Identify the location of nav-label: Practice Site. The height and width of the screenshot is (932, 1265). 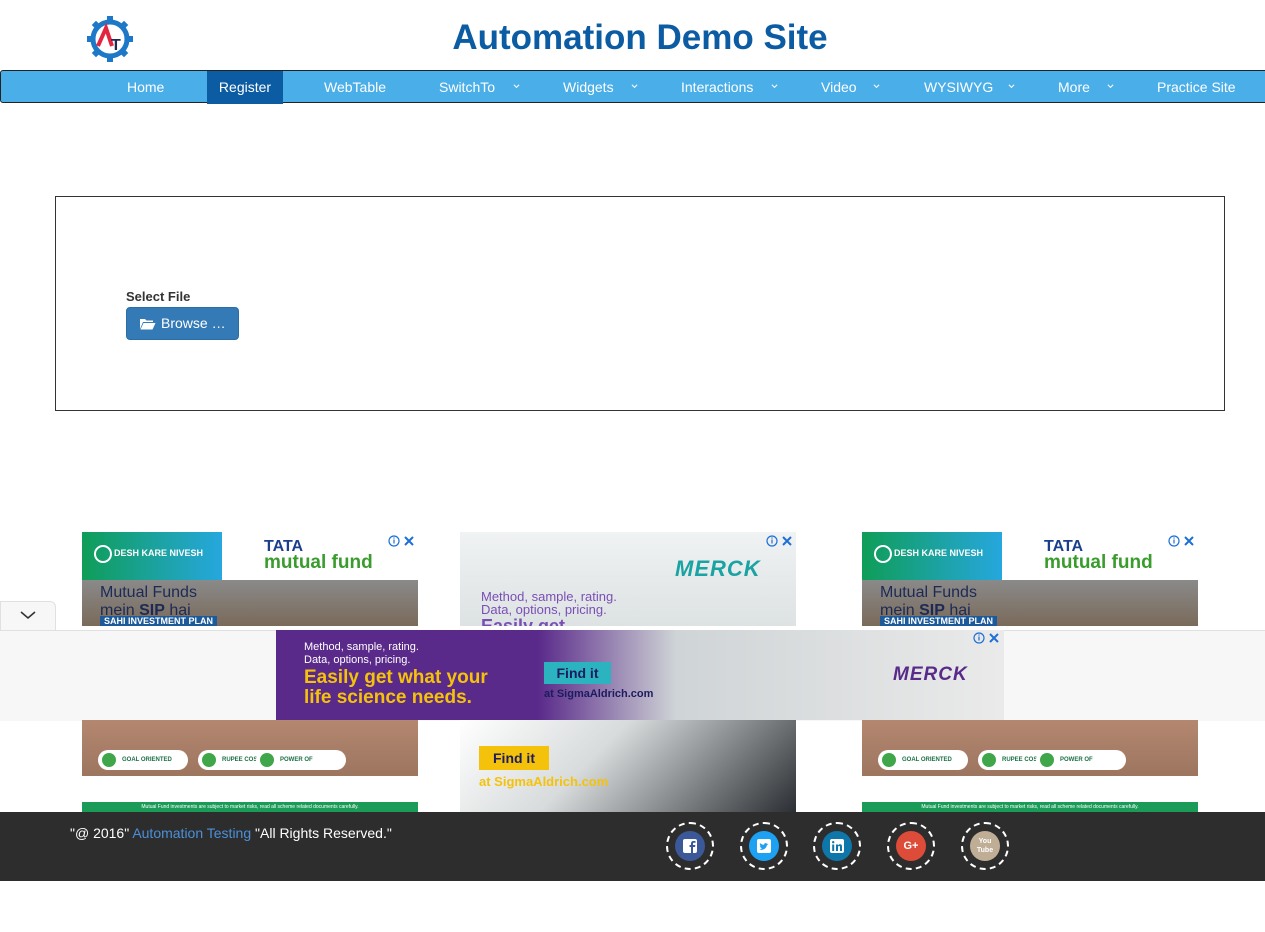
(1196, 87).